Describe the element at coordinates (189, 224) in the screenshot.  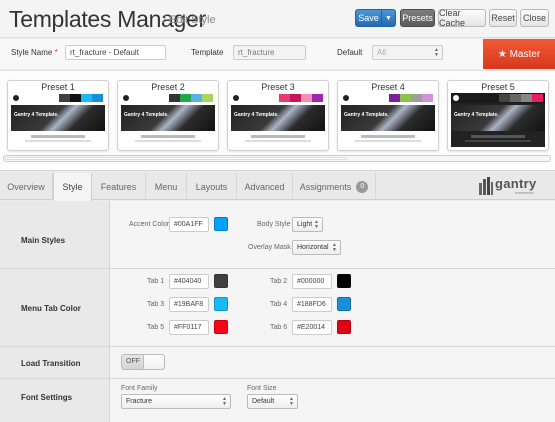
I see `accent-color-input: #00A1FF` at that location.